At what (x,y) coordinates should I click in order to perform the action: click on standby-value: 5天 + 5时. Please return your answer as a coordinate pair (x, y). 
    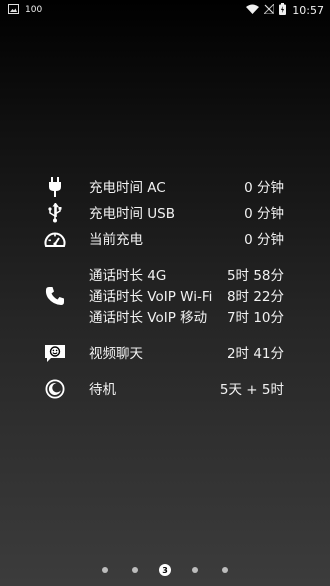
    Looking at the image, I should click on (251, 390).